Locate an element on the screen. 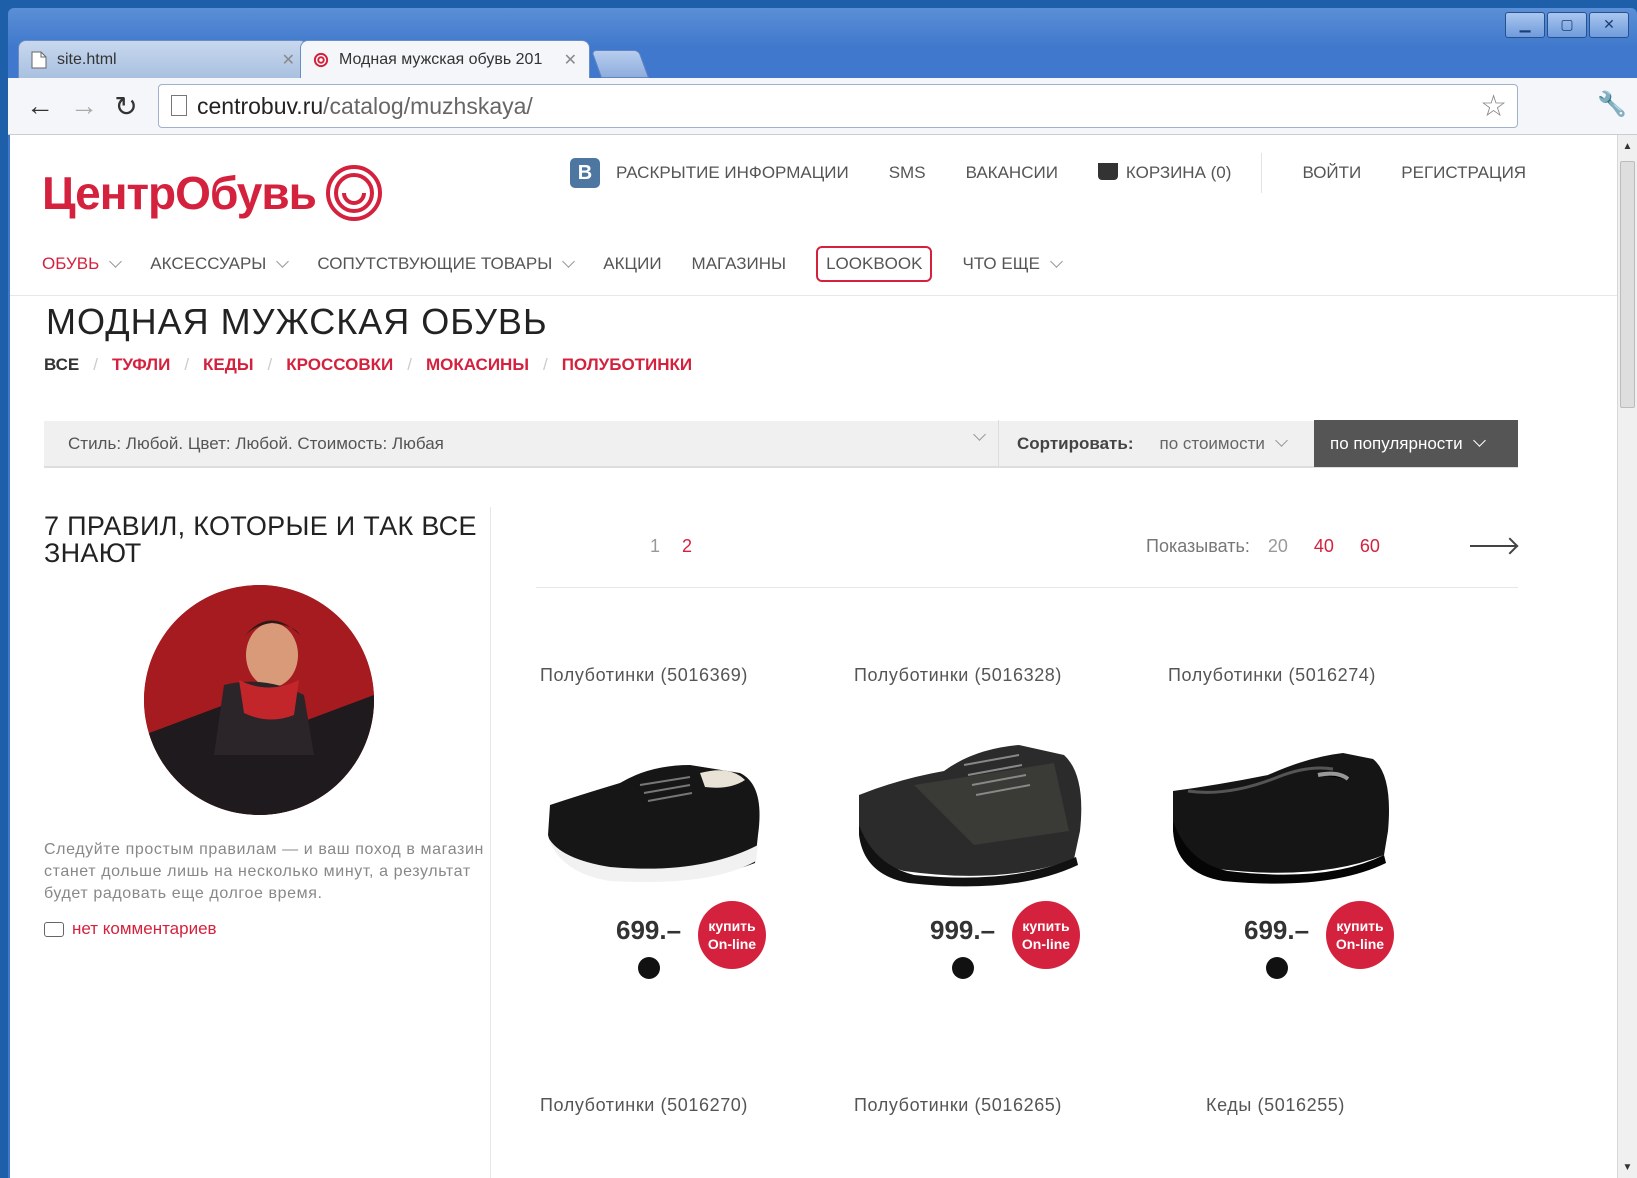 The height and width of the screenshot is (1178, 1637). next-arrow-icon is located at coordinates (1493, 546).